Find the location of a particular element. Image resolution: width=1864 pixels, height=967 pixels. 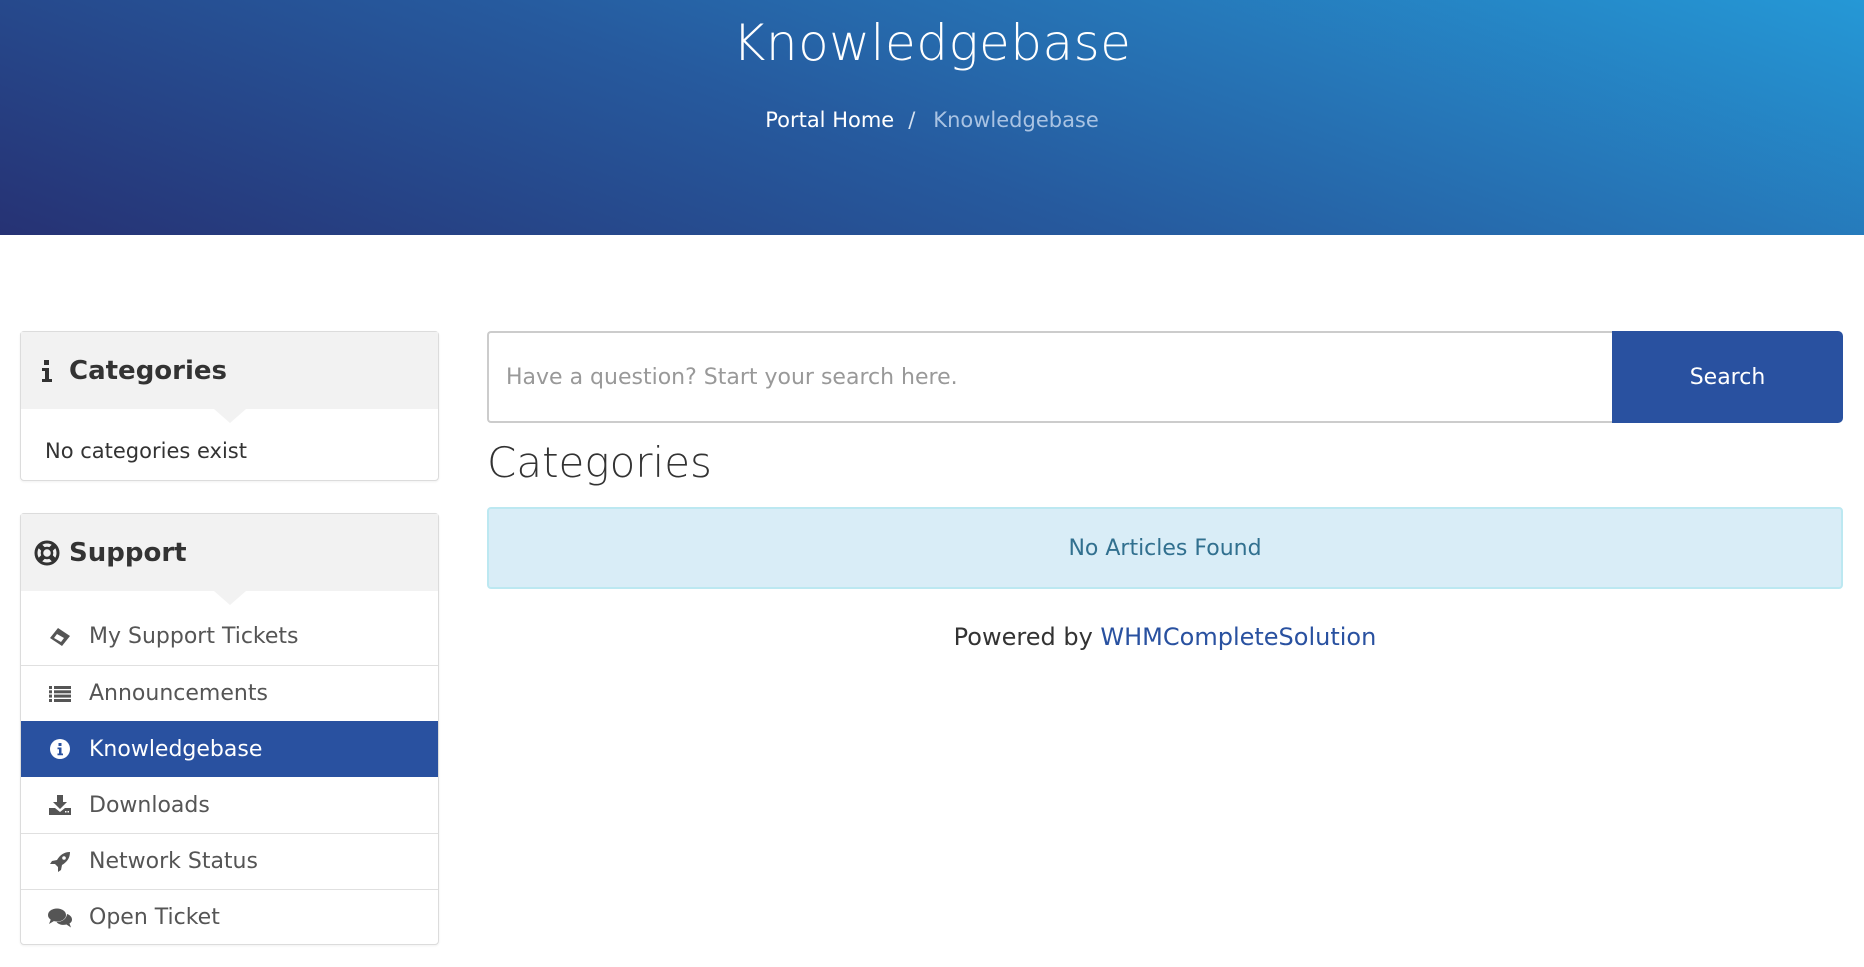

menu-label: Knowledgebase is located at coordinates (176, 749).